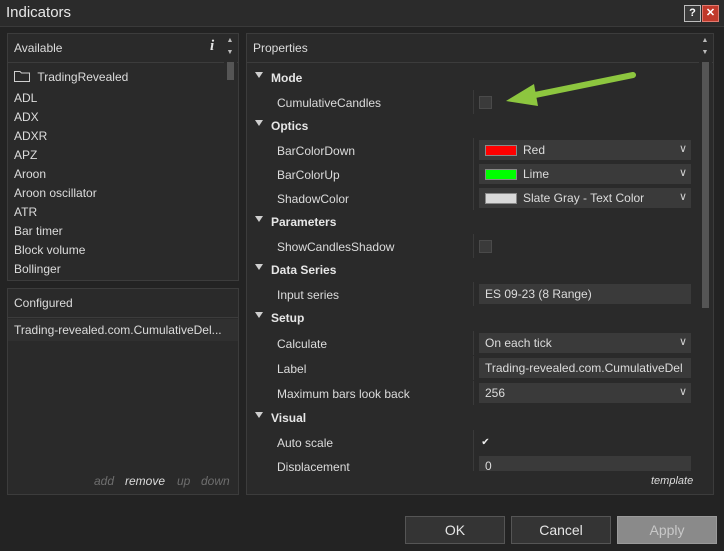 The image size is (724, 551). Describe the element at coordinates (39, 12) in the screenshot. I see `window-title: Indicators` at that location.